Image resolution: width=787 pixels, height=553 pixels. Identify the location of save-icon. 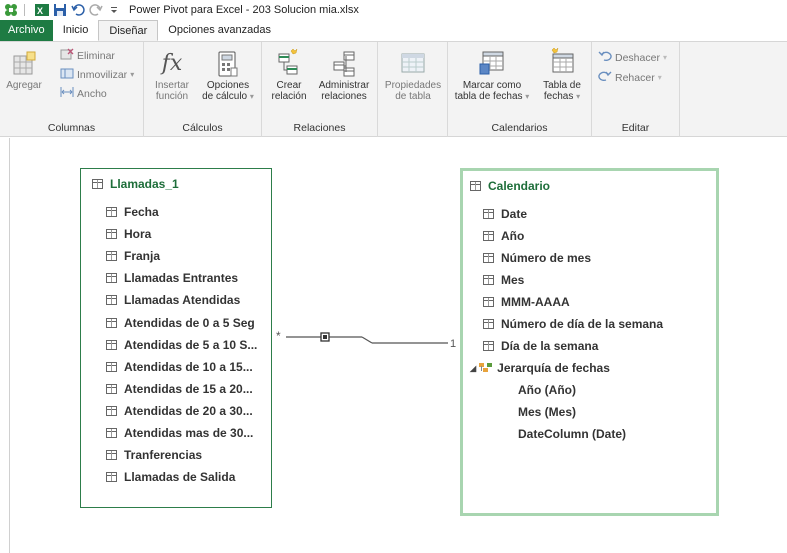
(60, 10).